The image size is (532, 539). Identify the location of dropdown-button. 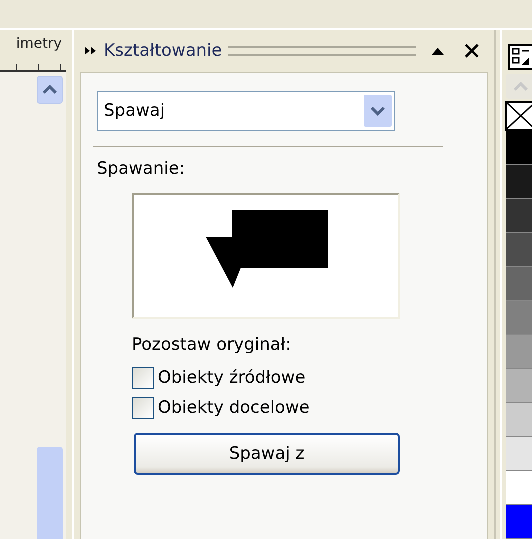
(378, 111).